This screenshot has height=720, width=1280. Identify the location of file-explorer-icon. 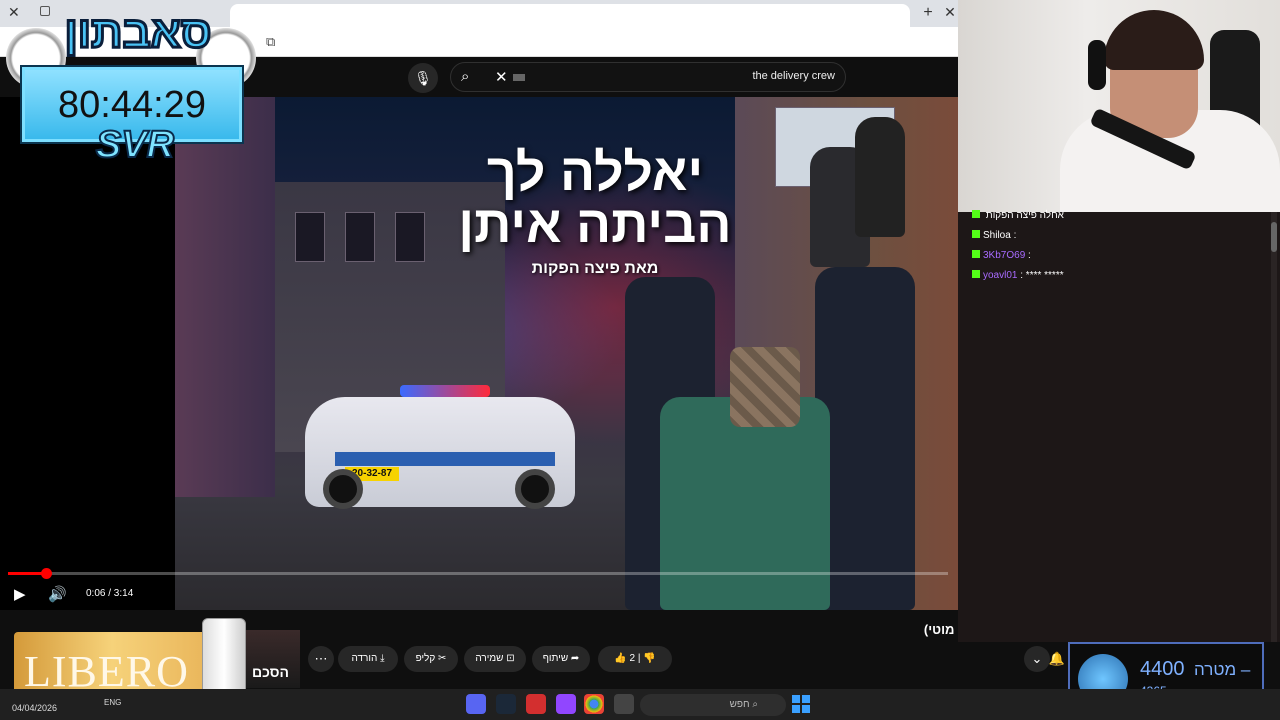
(624, 704).